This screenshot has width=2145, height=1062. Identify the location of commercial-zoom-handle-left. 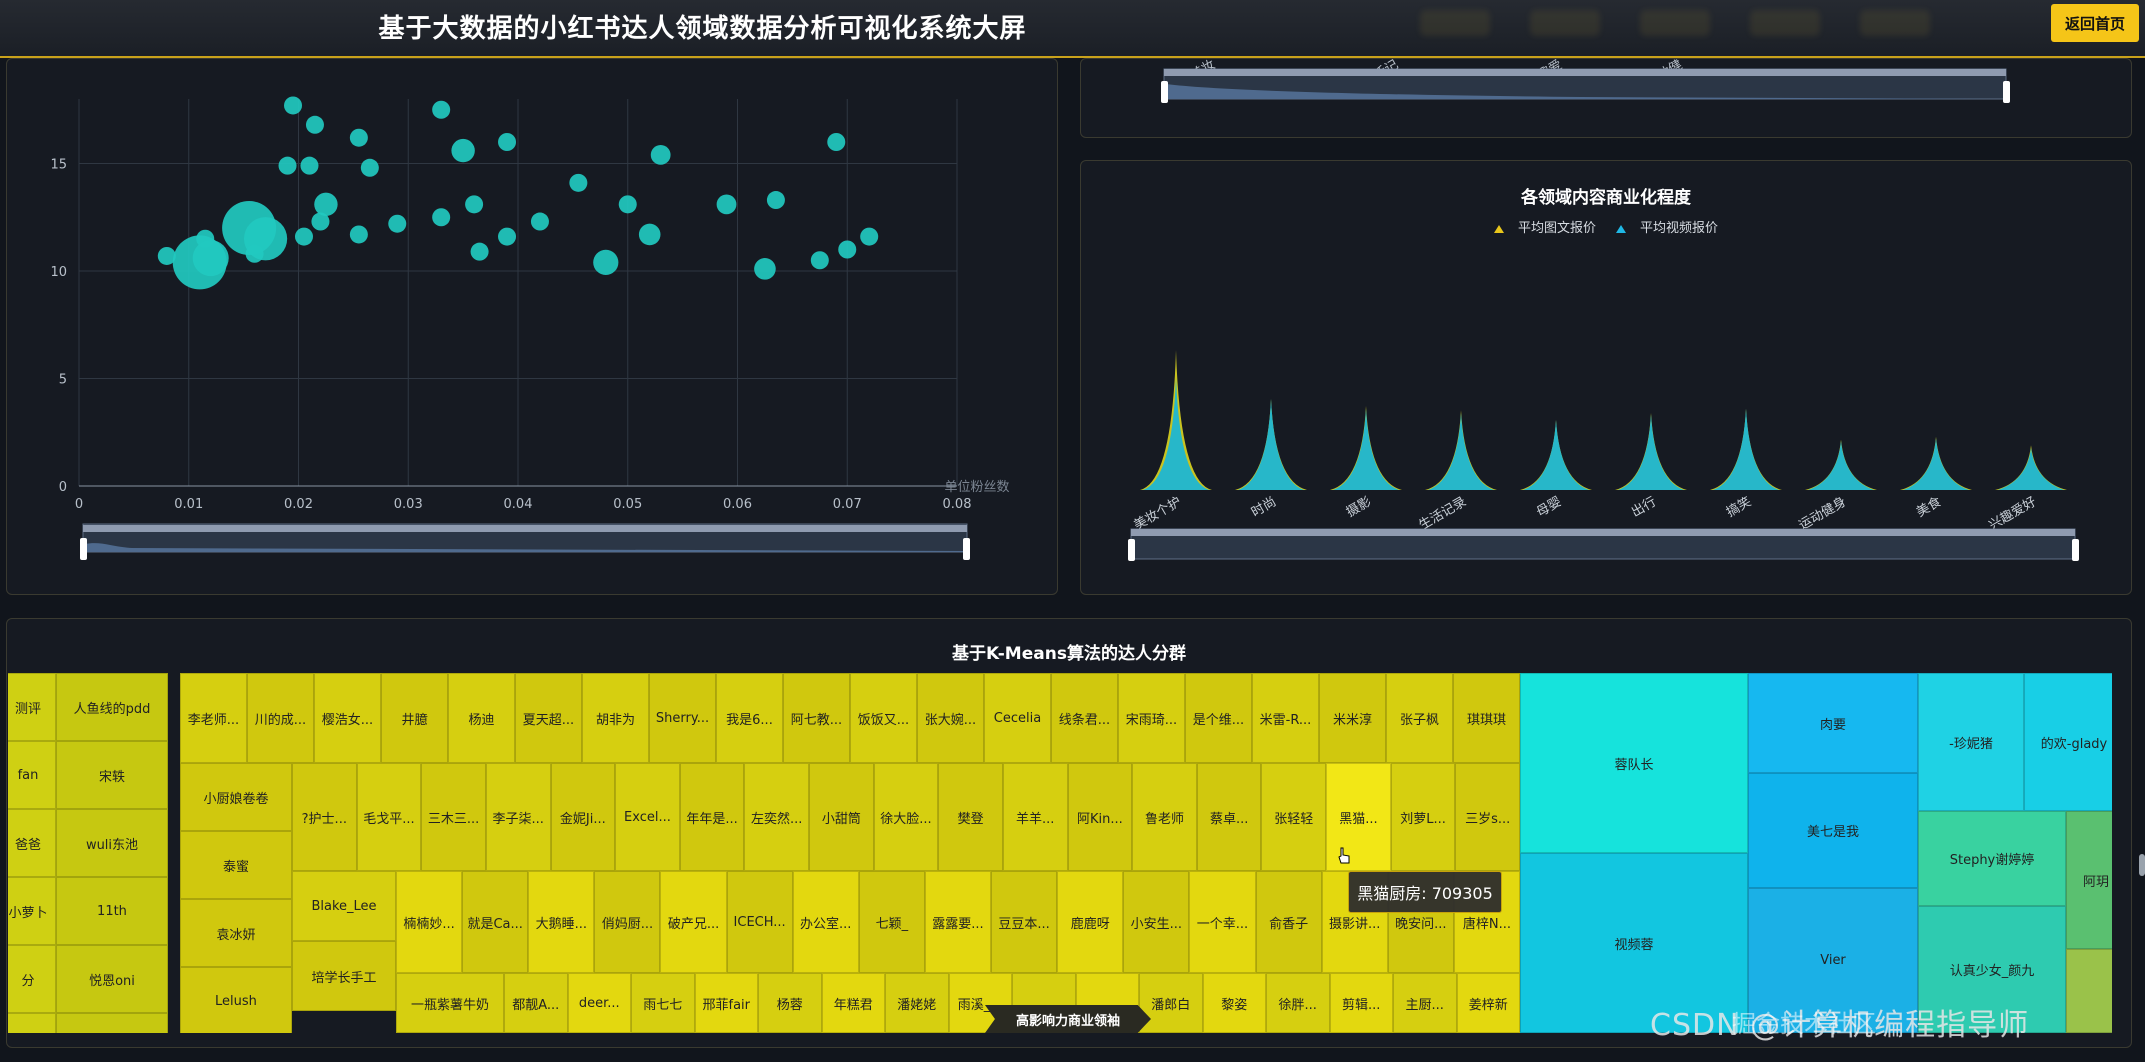
(1131, 550).